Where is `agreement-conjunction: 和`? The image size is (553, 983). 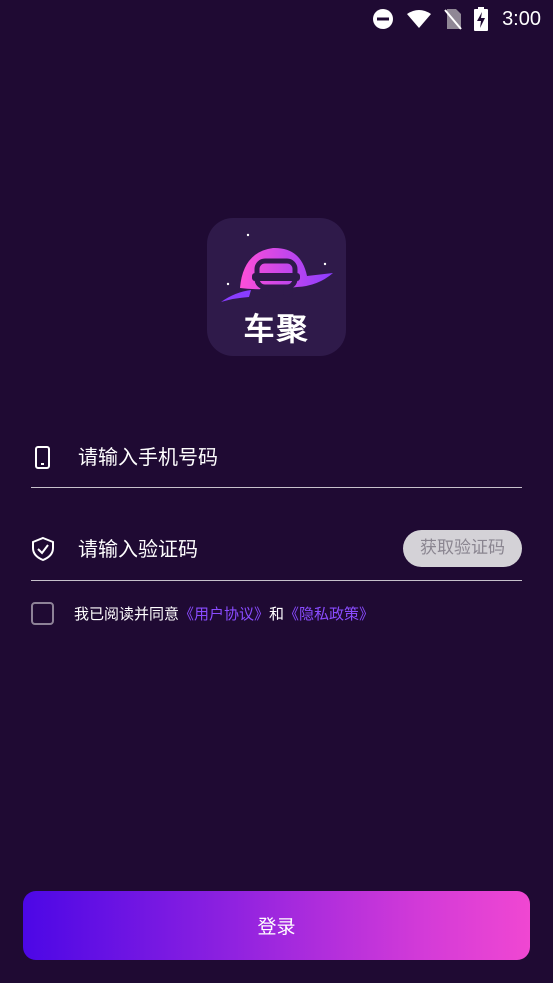 agreement-conjunction: 和 is located at coordinates (277, 613).